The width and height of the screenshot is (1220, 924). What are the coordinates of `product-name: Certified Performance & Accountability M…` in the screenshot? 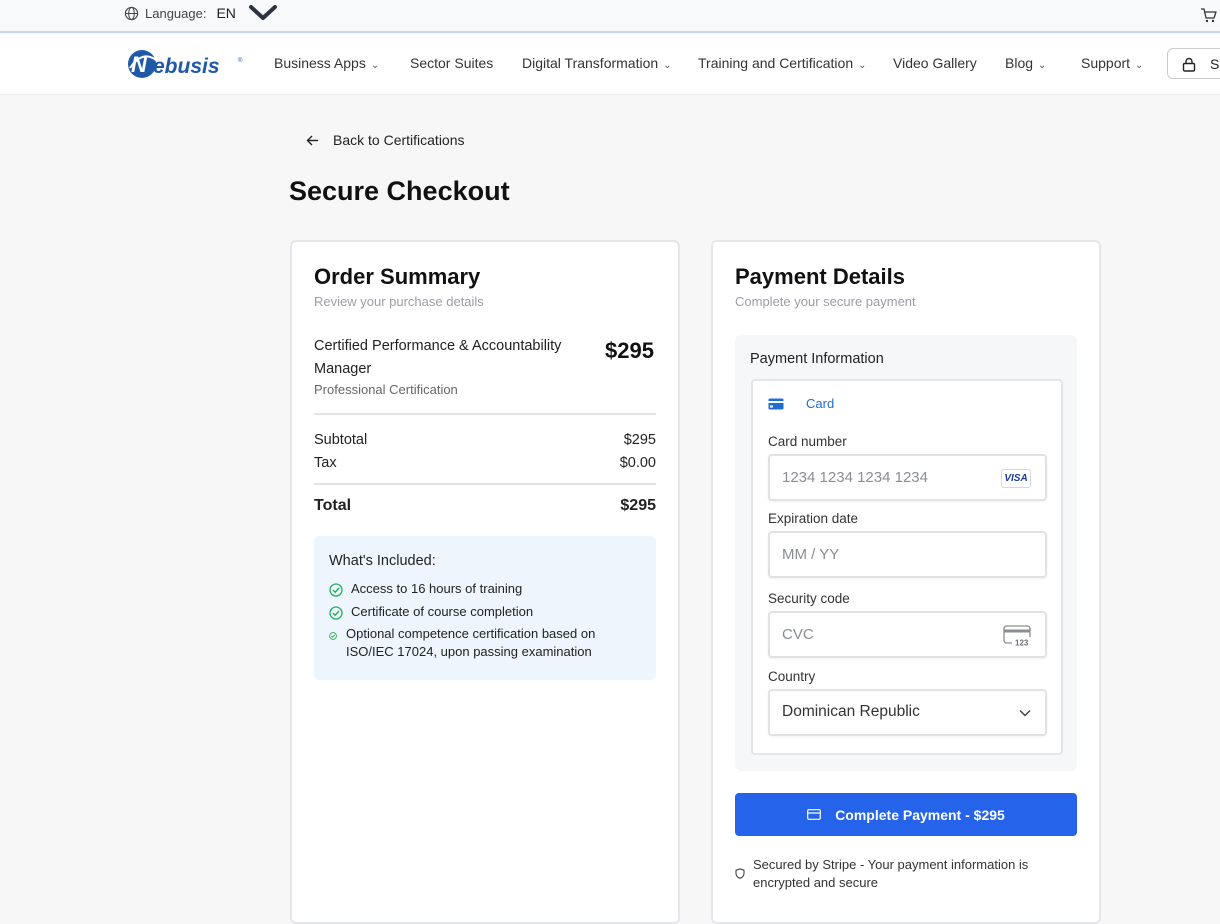 It's located at (438, 357).